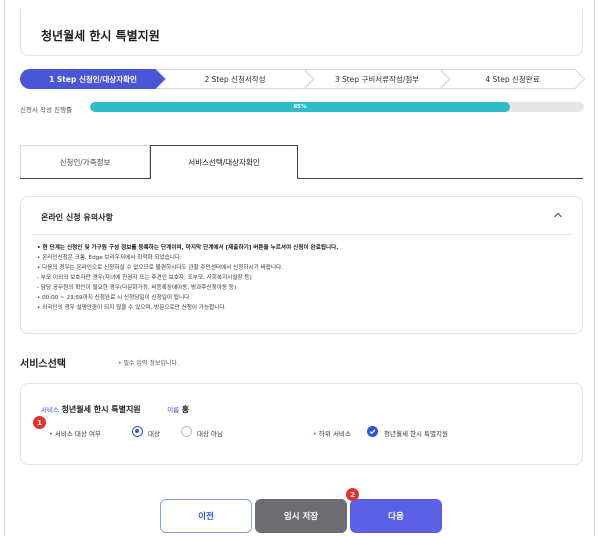  I want to click on service-info-line: 서비스 청년월세 한시 특별지원 이름 홍, so click(115, 409).